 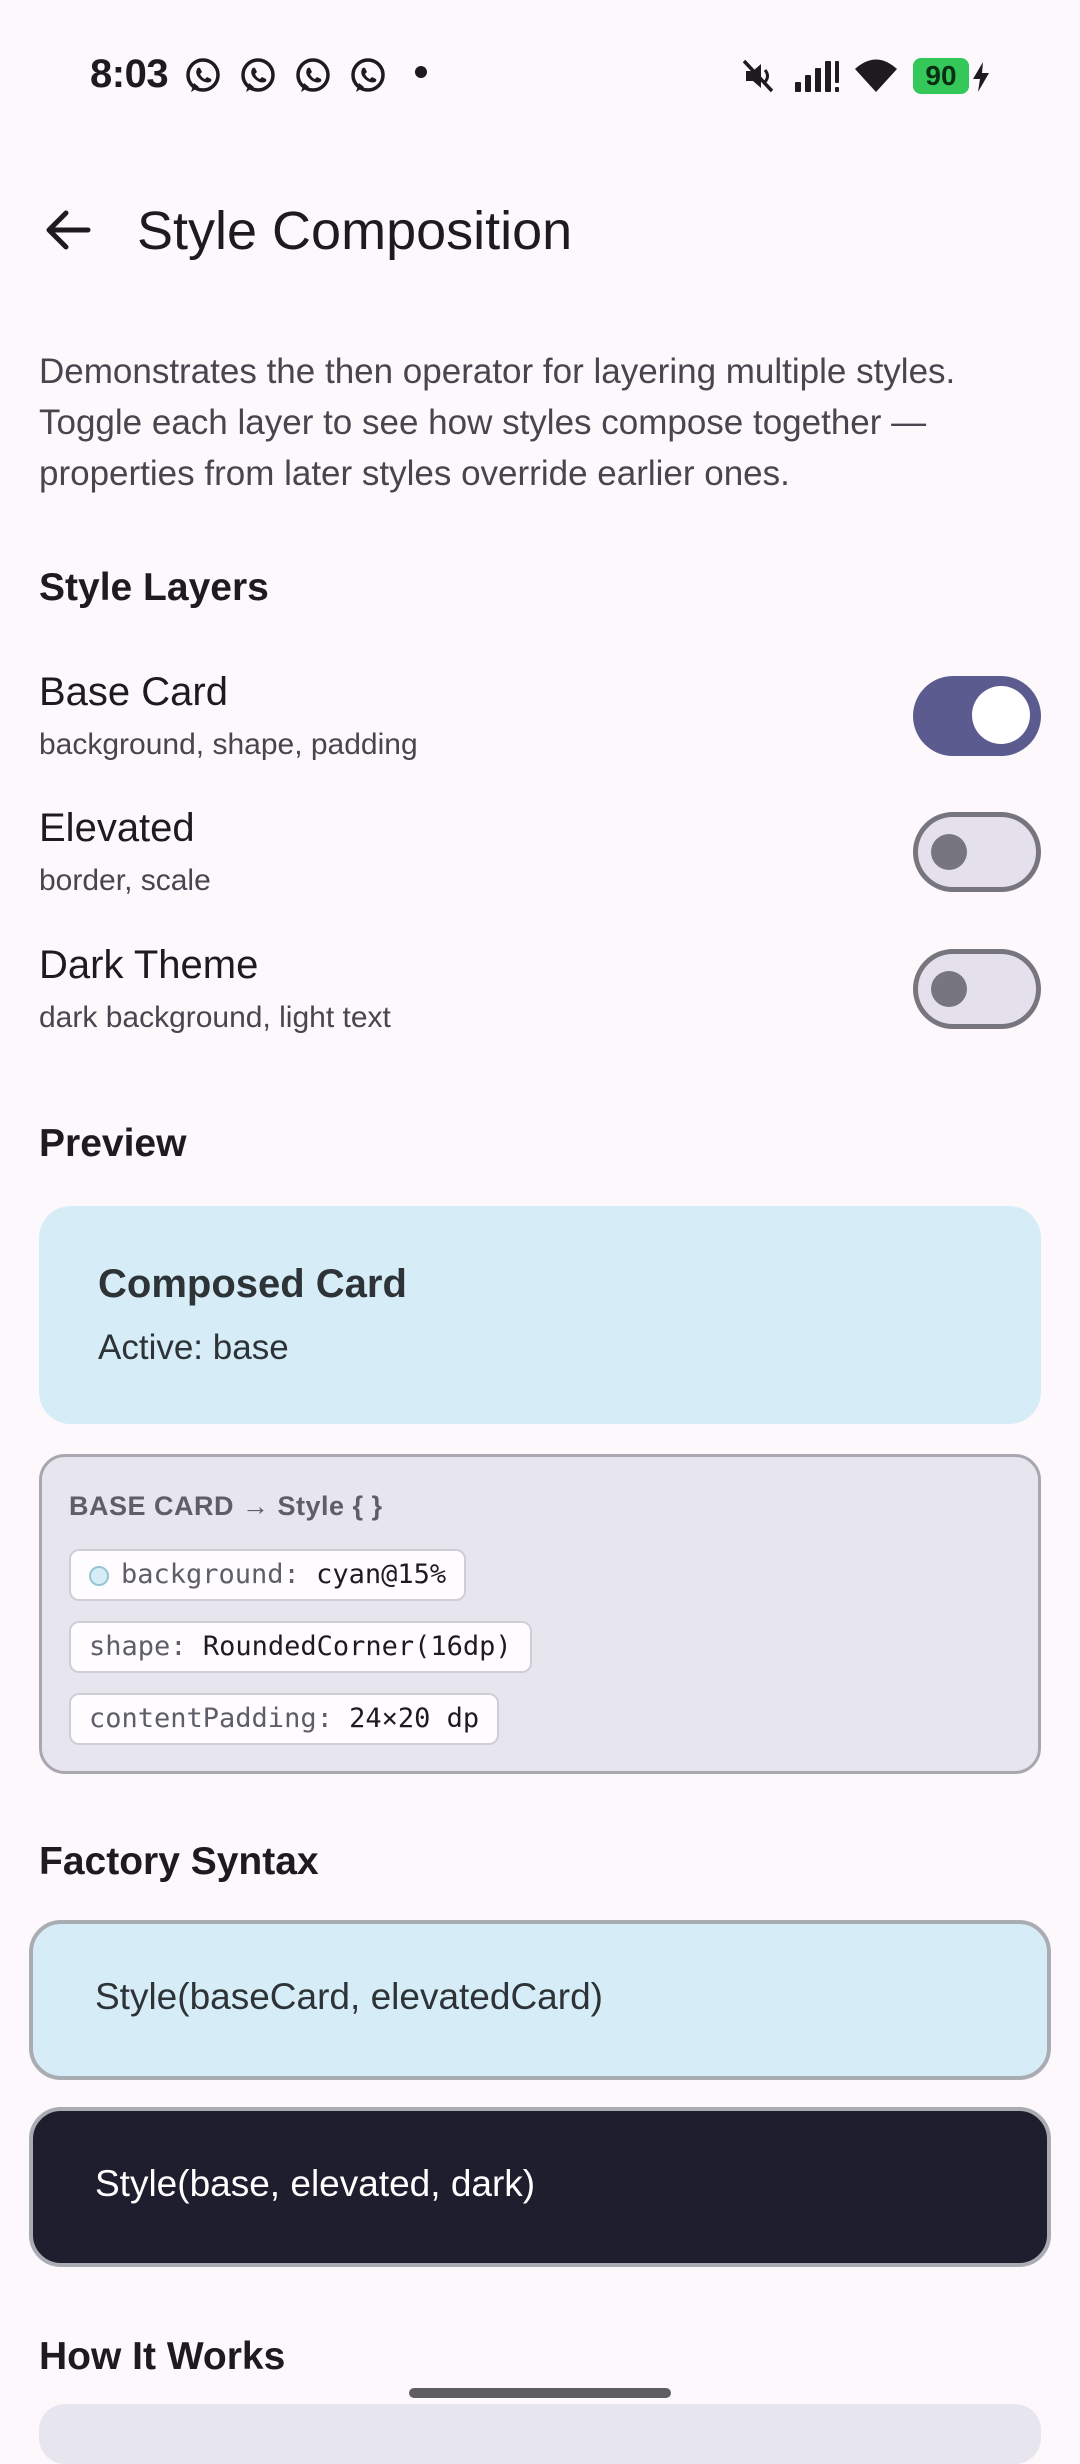 I want to click on mute-icon, so click(x=758, y=76).